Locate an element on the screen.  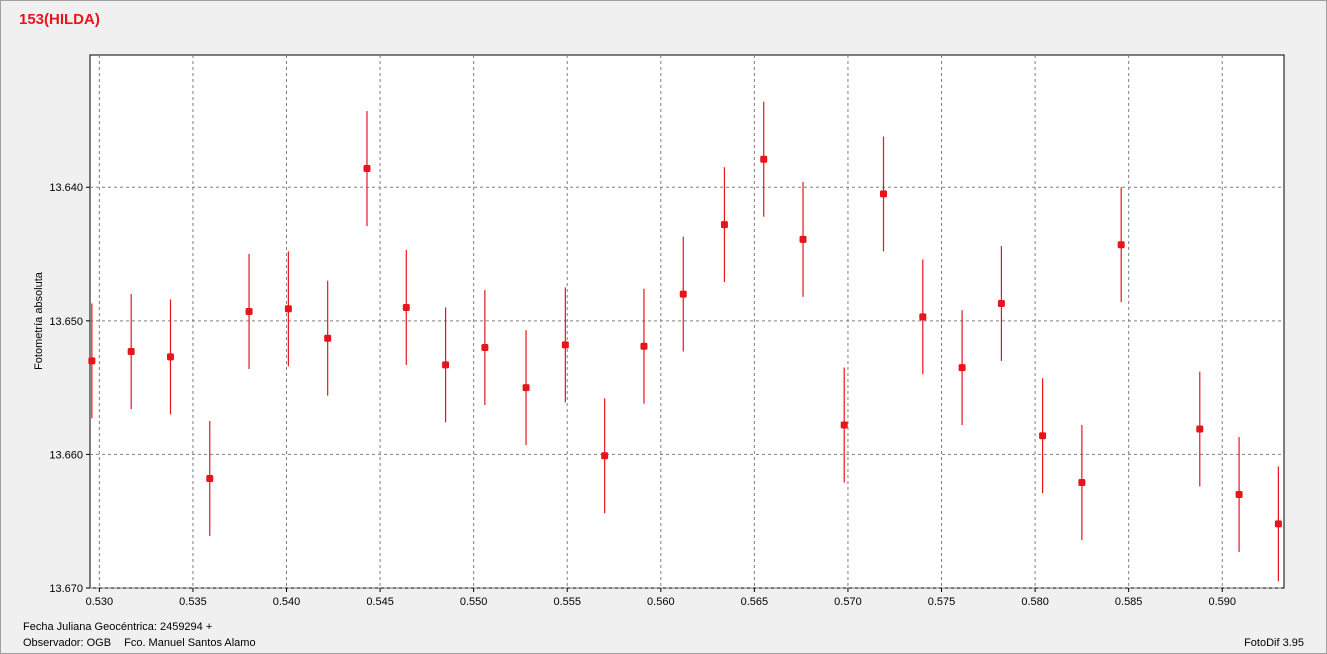
observer-name: Fco. Manuel Santos Alamo is located at coordinates (190, 643).